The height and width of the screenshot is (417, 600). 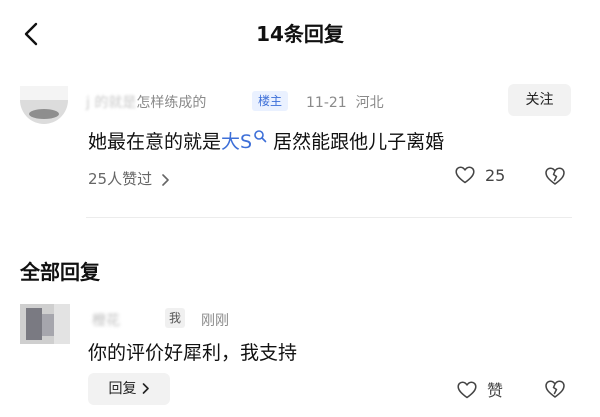 What do you see at coordinates (175, 318) in the screenshot?
I see `self-tag: 我` at bounding box center [175, 318].